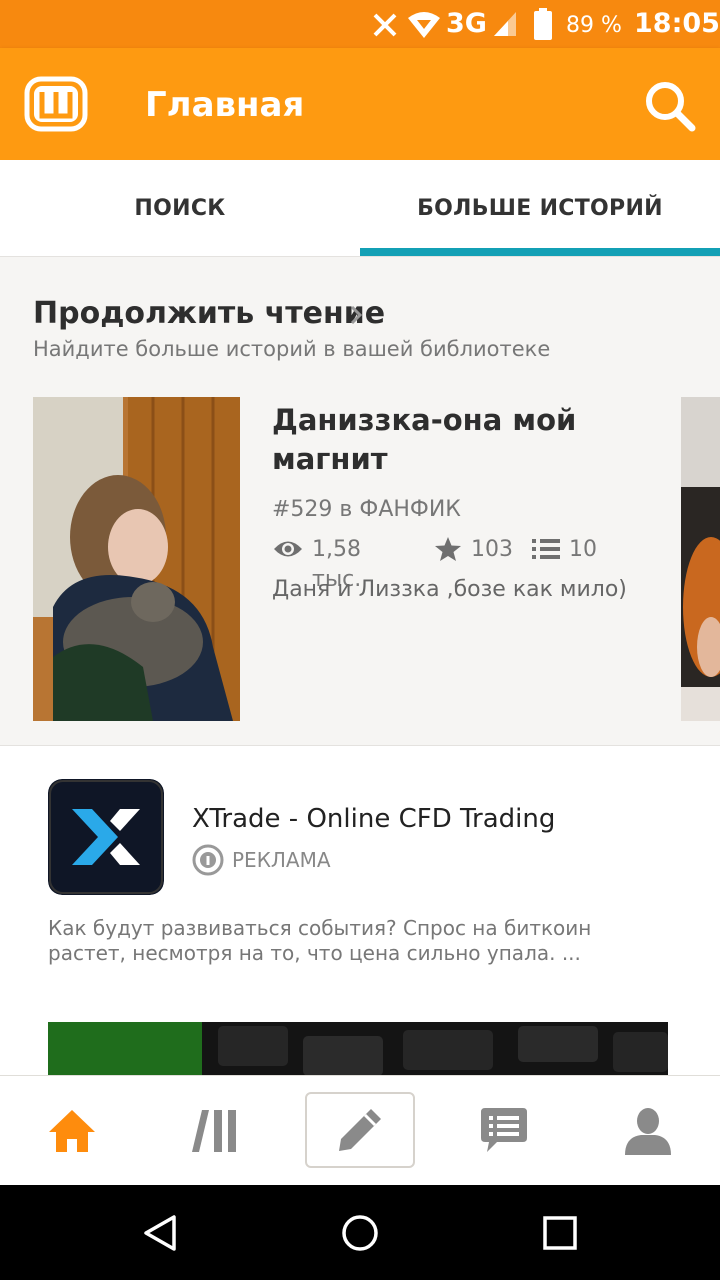 This screenshot has height=1280, width=720. I want to click on home-icon, so click(72, 1131).